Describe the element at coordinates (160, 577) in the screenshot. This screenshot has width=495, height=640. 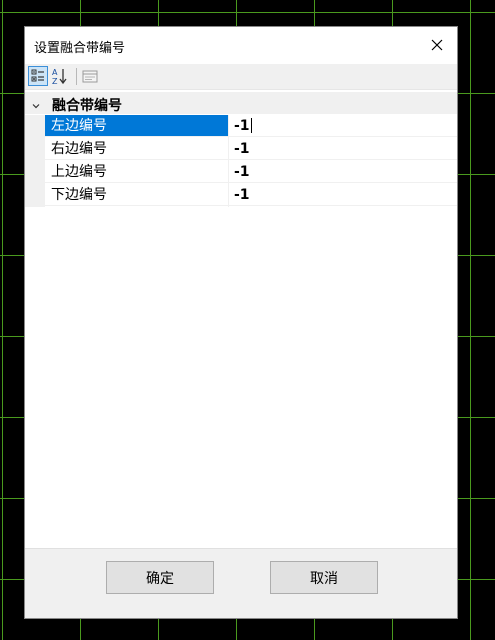
I see `ok-button: 确定` at that location.